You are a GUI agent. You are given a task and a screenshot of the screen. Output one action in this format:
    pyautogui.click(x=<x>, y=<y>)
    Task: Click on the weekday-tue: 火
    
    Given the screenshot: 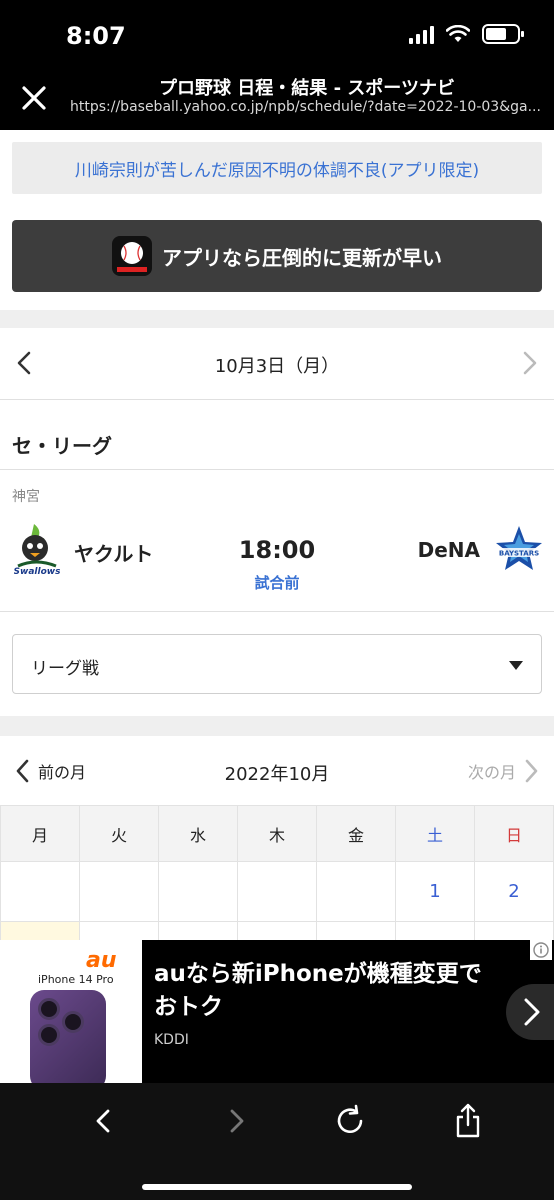 What is the action you would take?
    pyautogui.click(x=119, y=833)
    